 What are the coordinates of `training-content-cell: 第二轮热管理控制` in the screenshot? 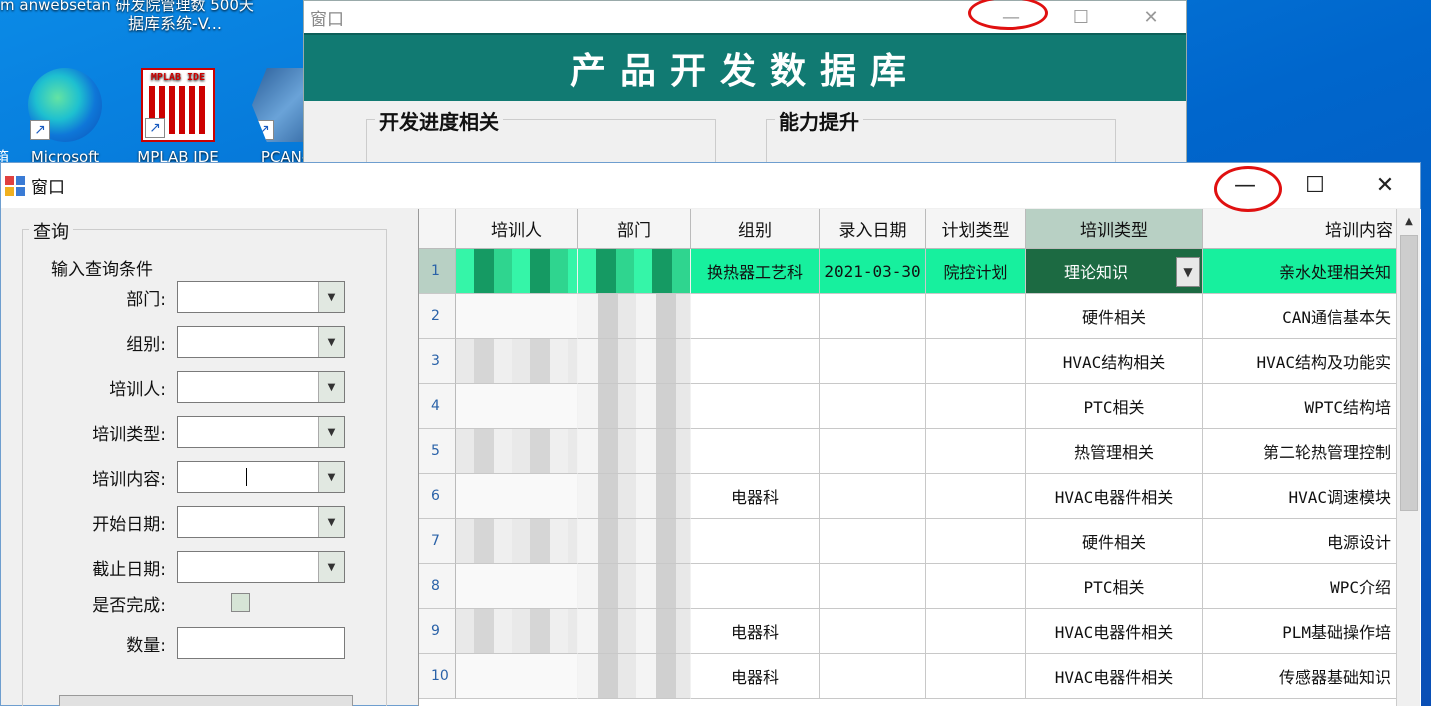 It's located at (1300, 451).